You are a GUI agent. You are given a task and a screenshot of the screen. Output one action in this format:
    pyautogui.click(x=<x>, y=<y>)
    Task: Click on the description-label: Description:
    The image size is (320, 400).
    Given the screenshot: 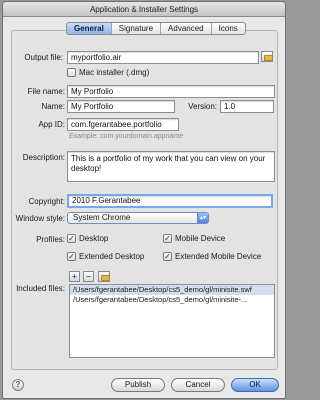 What is the action you would take?
    pyautogui.click(x=43, y=157)
    